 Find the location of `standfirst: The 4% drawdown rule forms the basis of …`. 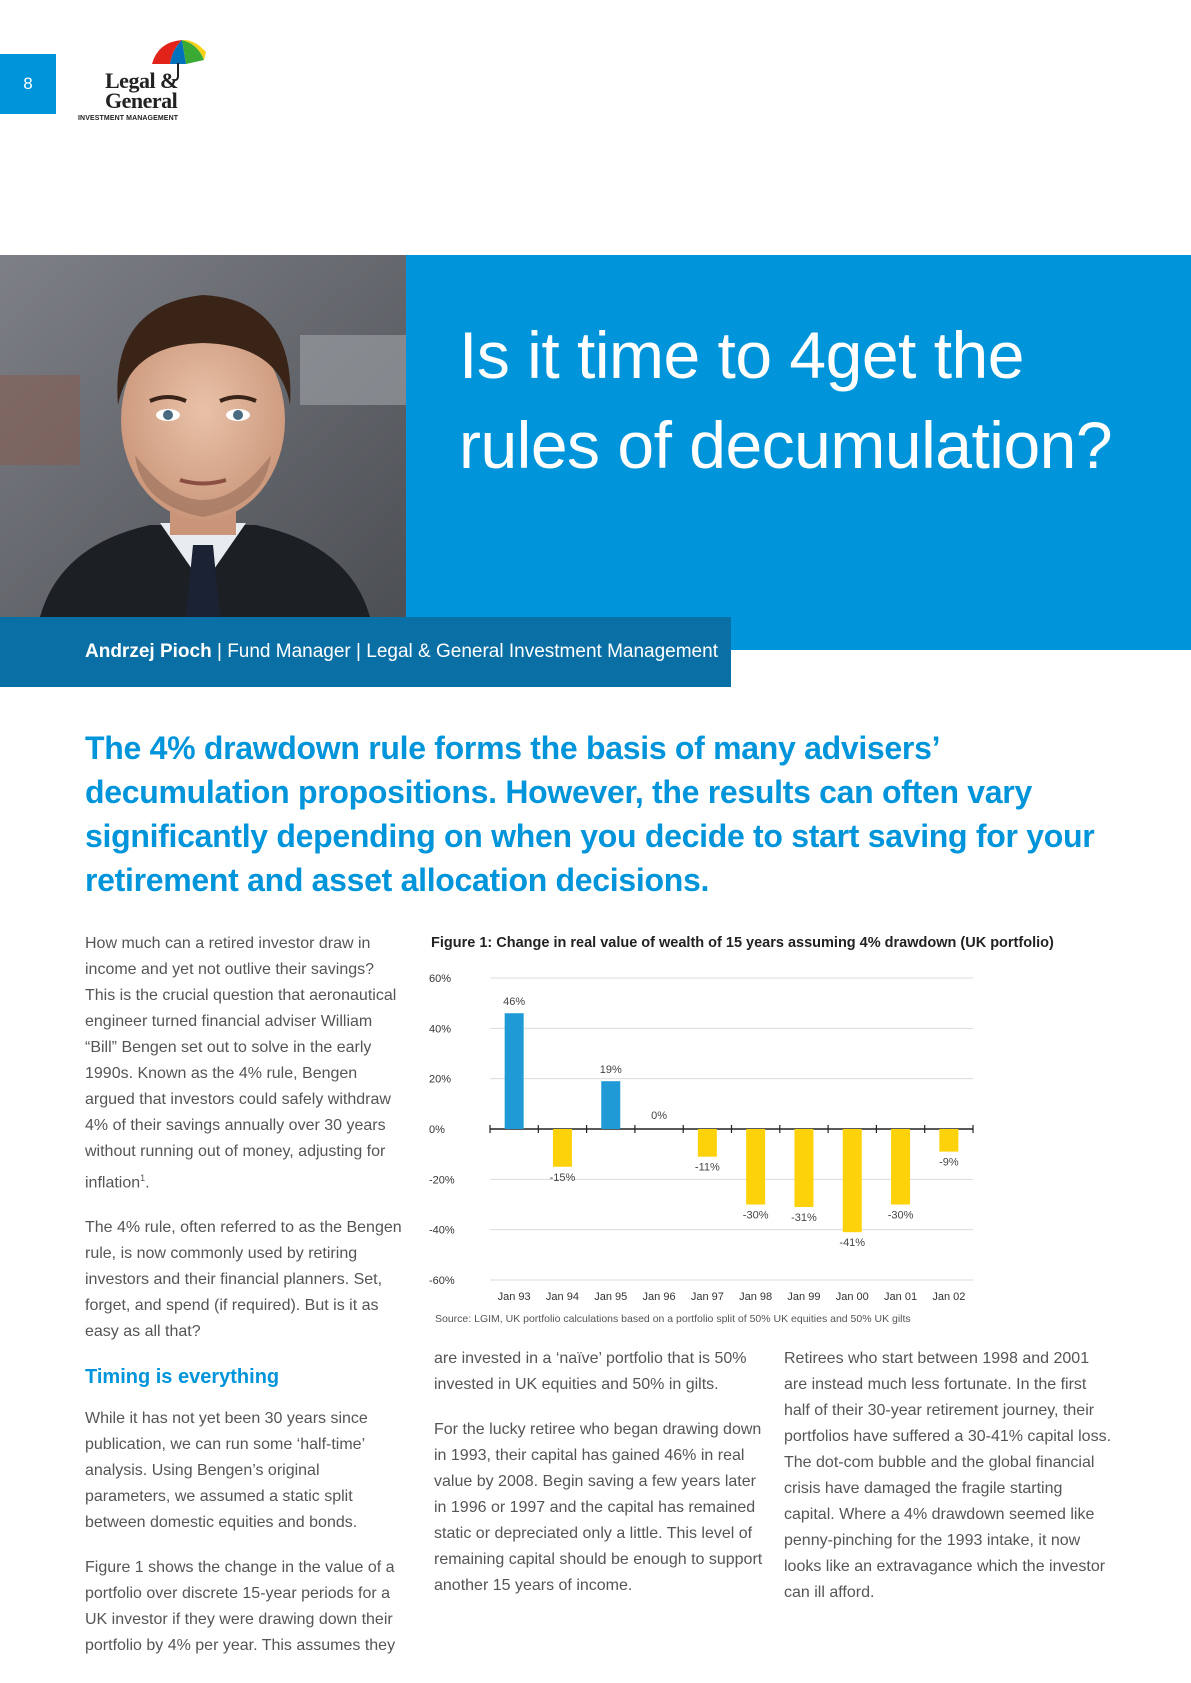

standfirst: The 4% drawdown rule forms the basis of … is located at coordinates (590, 814).